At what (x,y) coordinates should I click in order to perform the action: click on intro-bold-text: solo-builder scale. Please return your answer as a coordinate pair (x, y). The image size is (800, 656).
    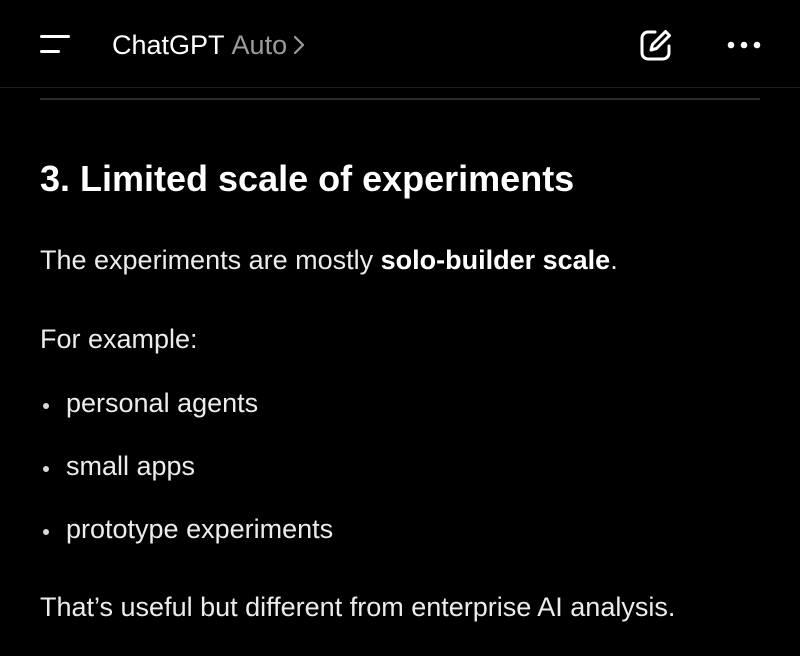
    Looking at the image, I should click on (495, 260).